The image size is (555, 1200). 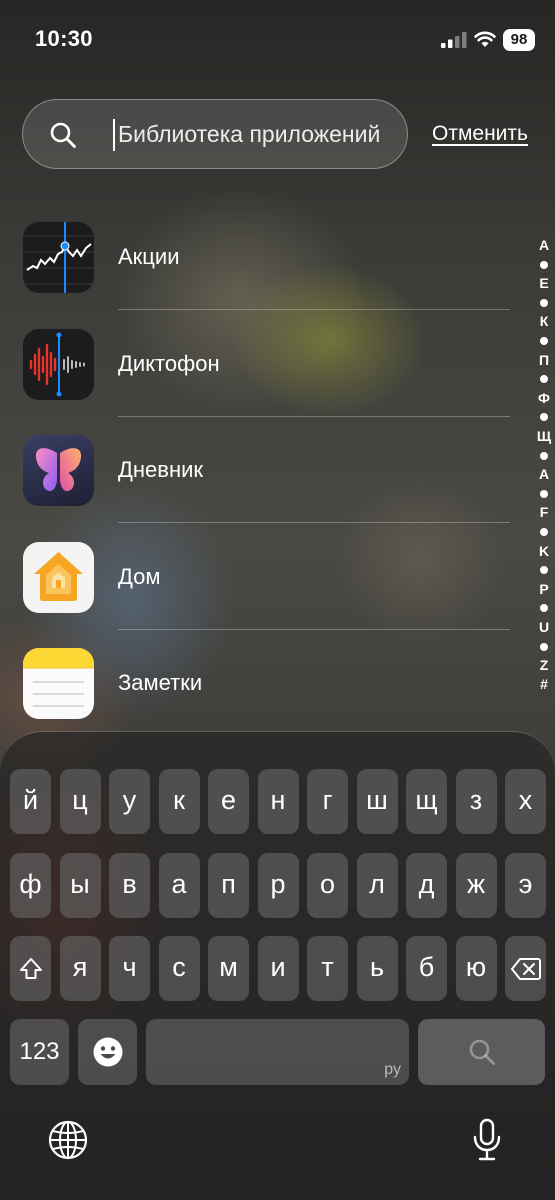 What do you see at coordinates (139, 576) in the screenshot?
I see `app-name: Дом` at bounding box center [139, 576].